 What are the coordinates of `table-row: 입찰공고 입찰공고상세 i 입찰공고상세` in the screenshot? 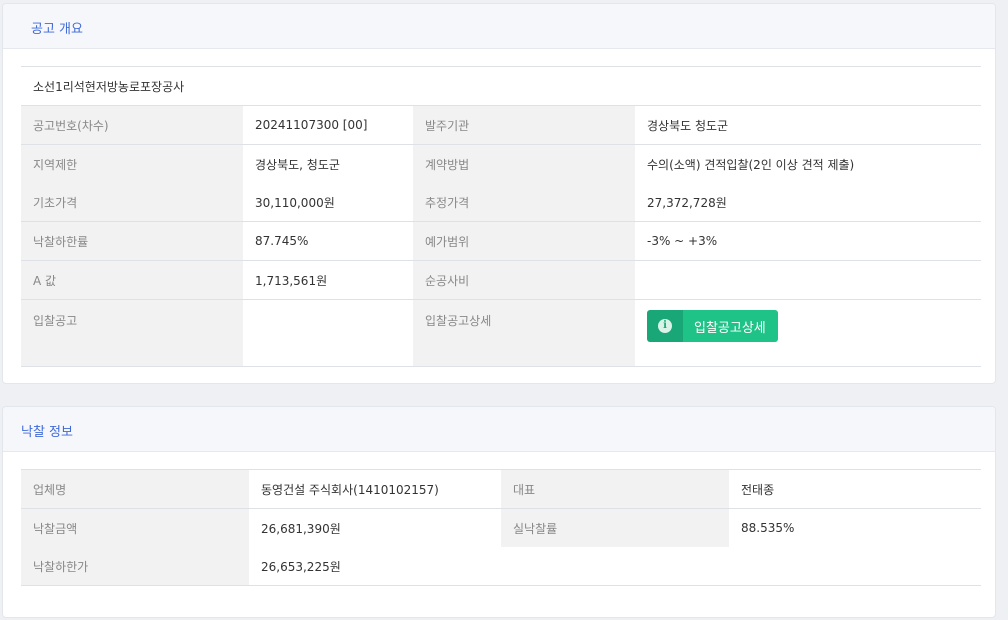 It's located at (501, 333).